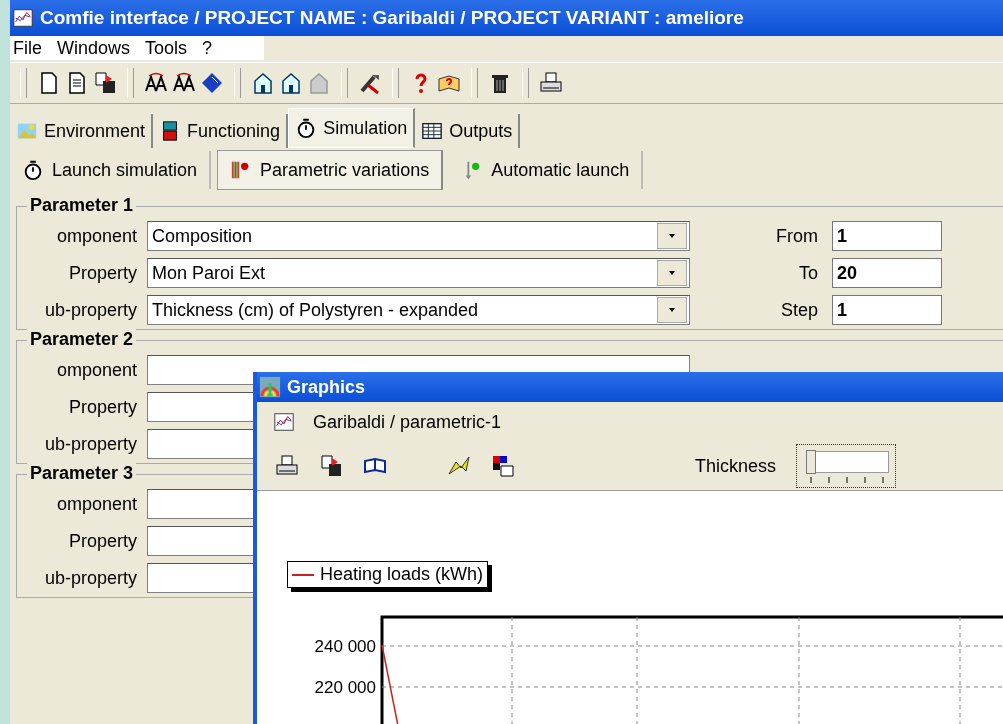 This screenshot has height=724, width=1003. I want to click on window-title: Graphics, so click(326, 387).